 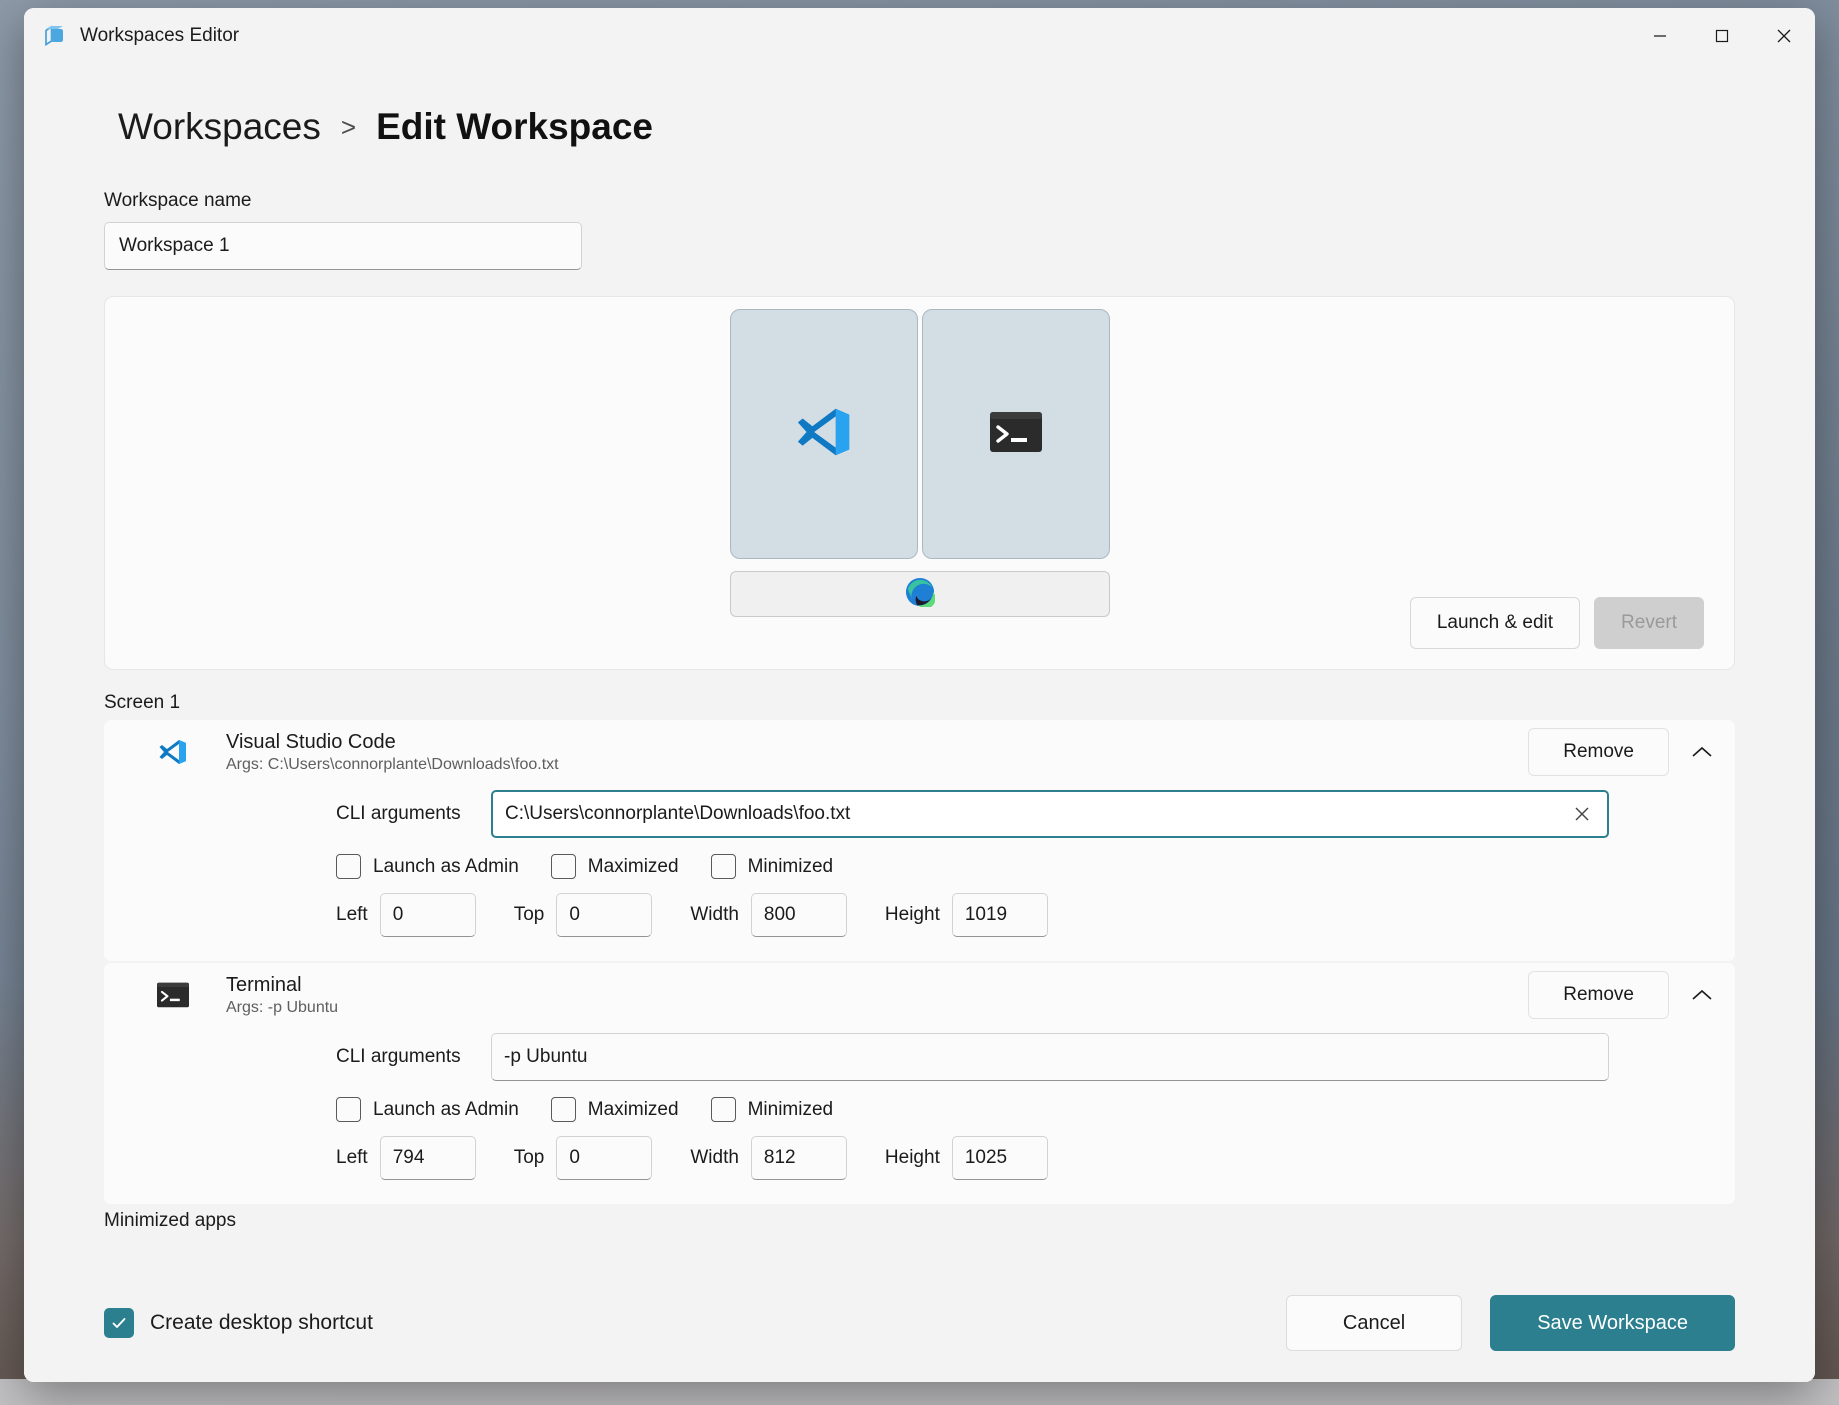 I want to click on edge-icon, so click(x=920, y=594).